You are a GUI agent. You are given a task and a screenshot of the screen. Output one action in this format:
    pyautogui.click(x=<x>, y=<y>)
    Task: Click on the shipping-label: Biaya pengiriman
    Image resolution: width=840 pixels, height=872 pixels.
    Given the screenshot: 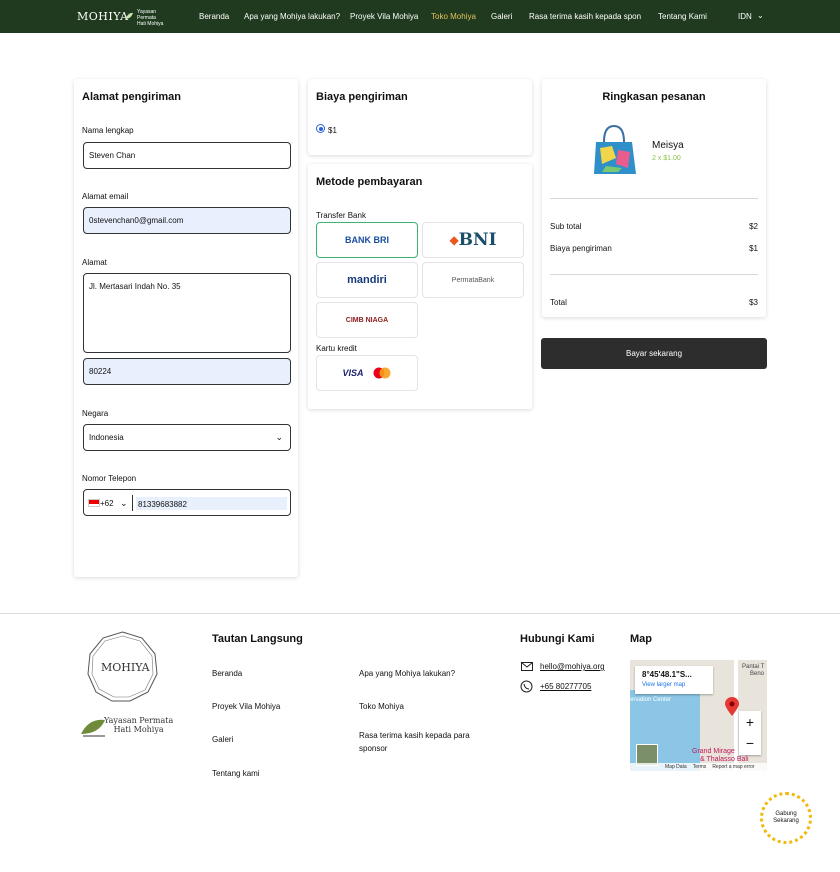 What is the action you would take?
    pyautogui.click(x=581, y=248)
    